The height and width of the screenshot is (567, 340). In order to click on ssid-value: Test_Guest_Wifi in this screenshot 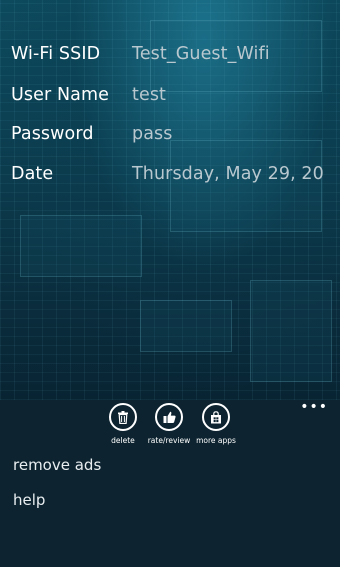, I will do `click(201, 54)`.